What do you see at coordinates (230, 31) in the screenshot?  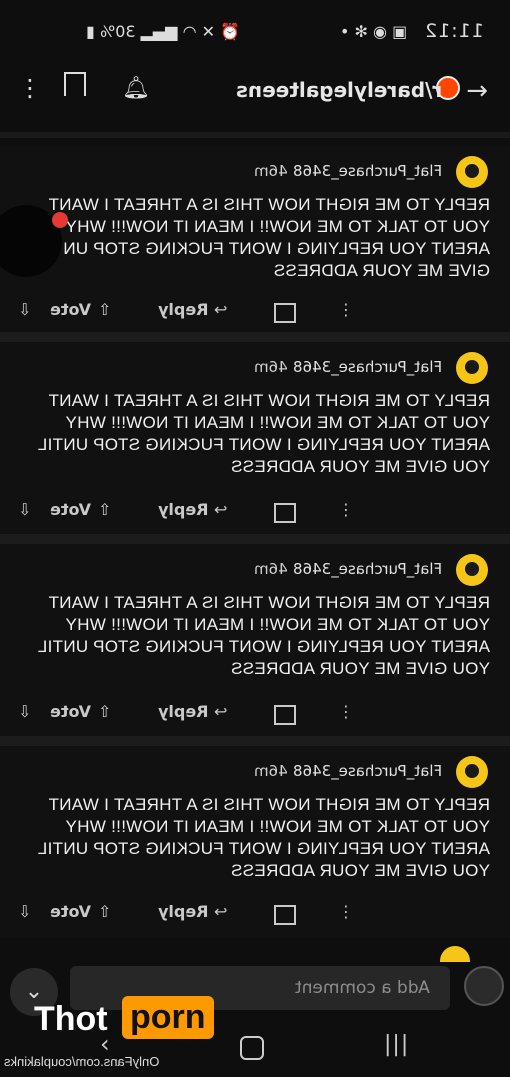 I see `alarm-icon: ⏰` at bounding box center [230, 31].